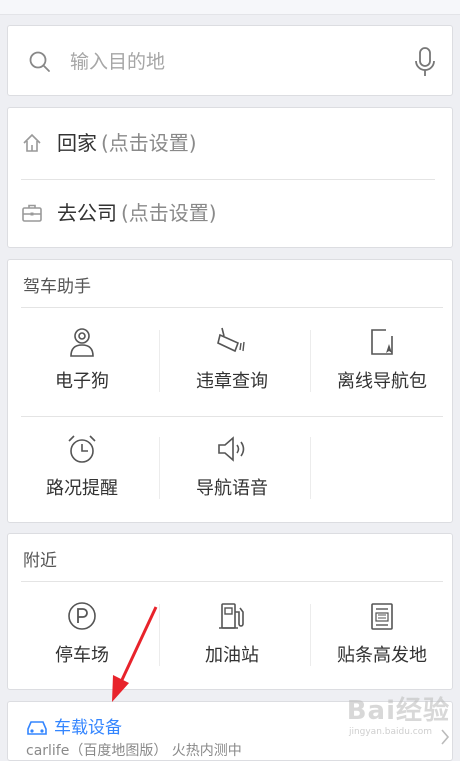 The height and width of the screenshot is (761, 460). What do you see at coordinates (230, 143) in the screenshot?
I see `home-place-row: 回家 (点击设置)` at bounding box center [230, 143].